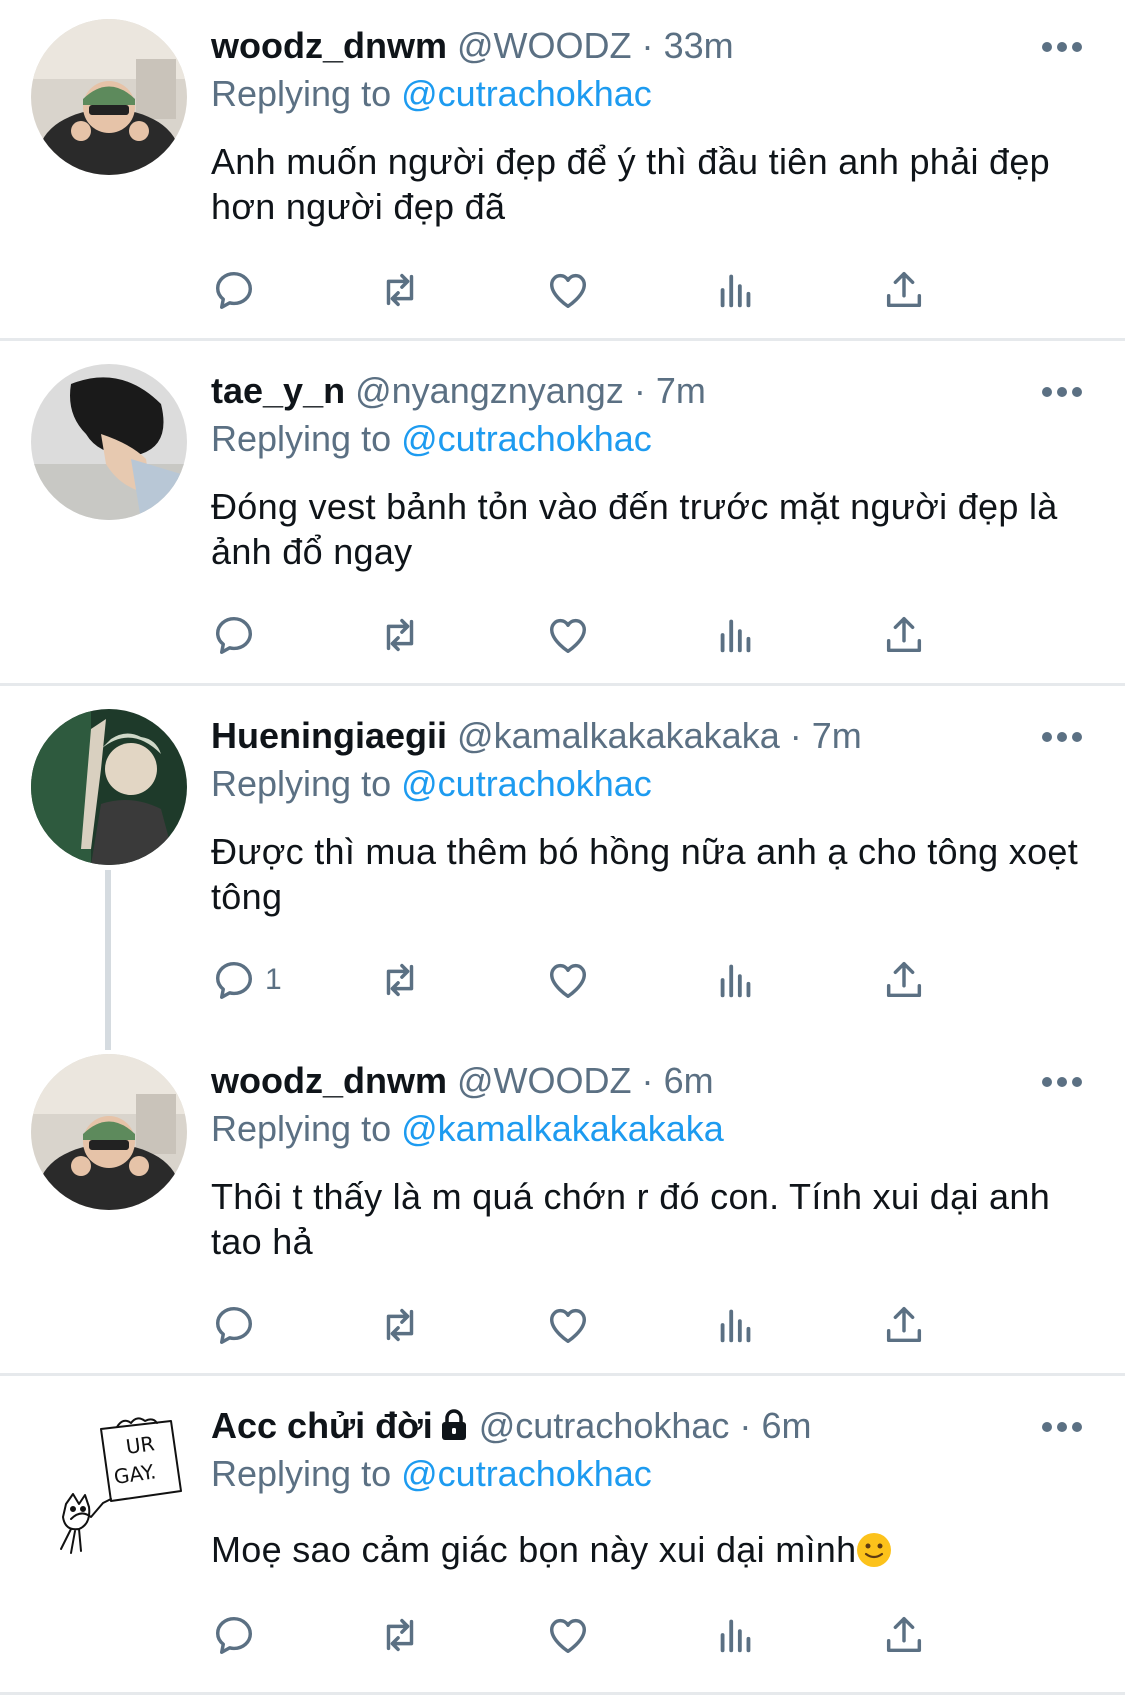 The height and width of the screenshot is (1701, 1125). What do you see at coordinates (246, 980) in the screenshot?
I see `reply-button: 1` at bounding box center [246, 980].